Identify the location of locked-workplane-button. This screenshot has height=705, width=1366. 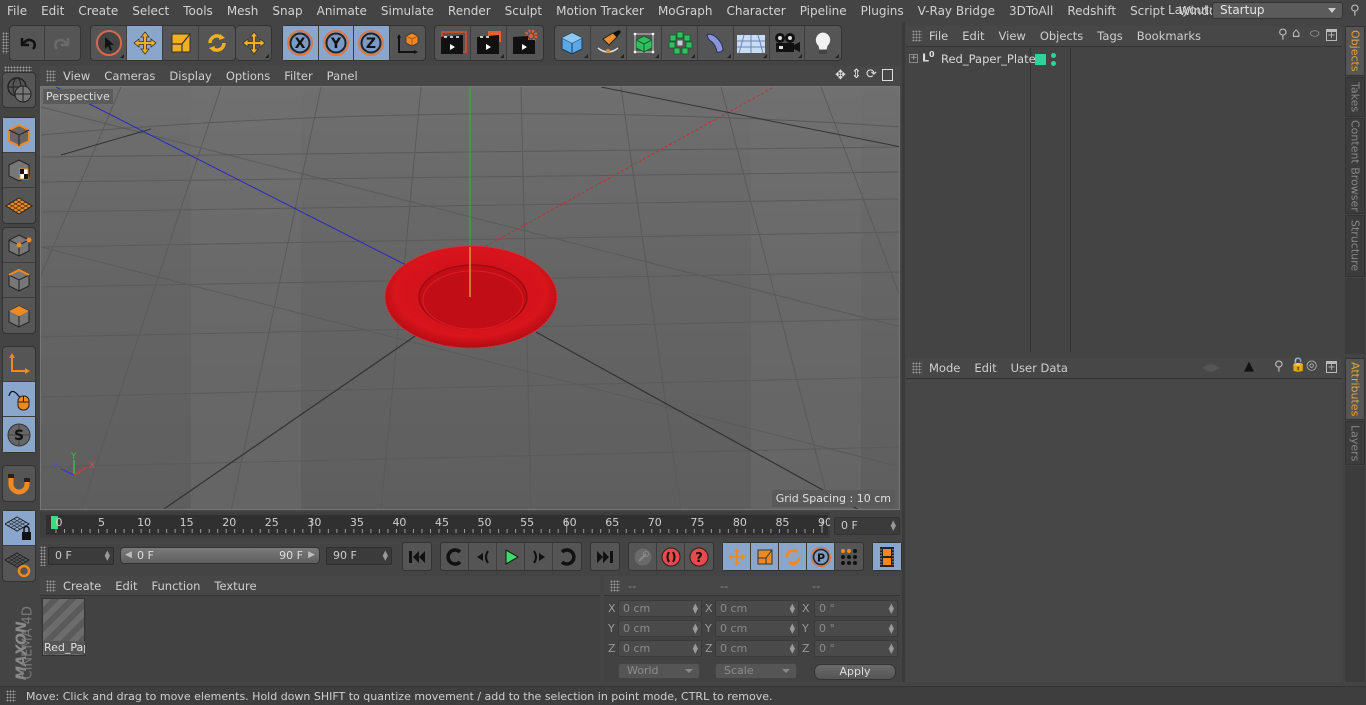
(19, 528).